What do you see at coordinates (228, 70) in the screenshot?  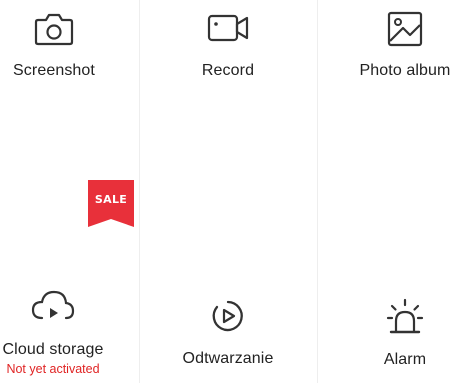 I see `record-label: Record` at bounding box center [228, 70].